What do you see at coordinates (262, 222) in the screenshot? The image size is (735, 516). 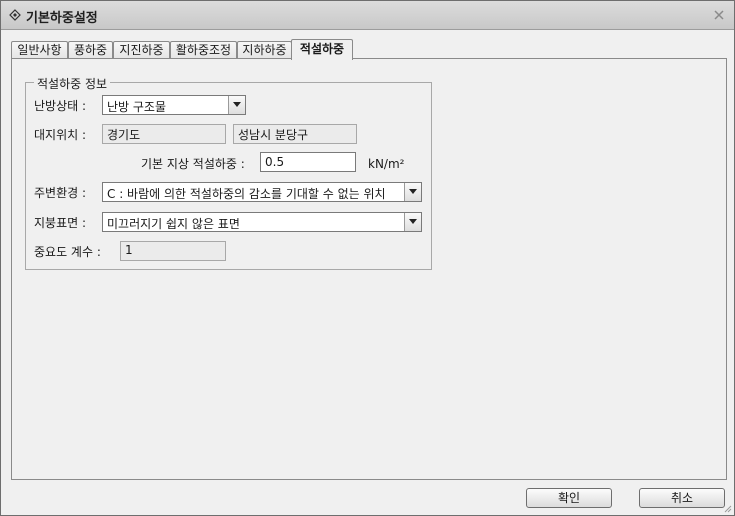 I see `roof-surface-select: 미끄러지기 쉽지 않은 표면` at bounding box center [262, 222].